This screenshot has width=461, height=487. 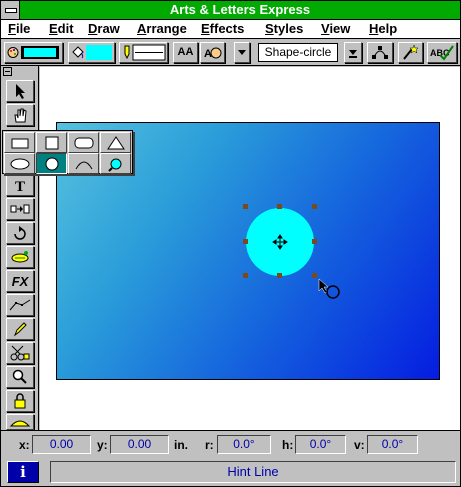 I want to click on magic-wand-button, so click(x=410, y=52).